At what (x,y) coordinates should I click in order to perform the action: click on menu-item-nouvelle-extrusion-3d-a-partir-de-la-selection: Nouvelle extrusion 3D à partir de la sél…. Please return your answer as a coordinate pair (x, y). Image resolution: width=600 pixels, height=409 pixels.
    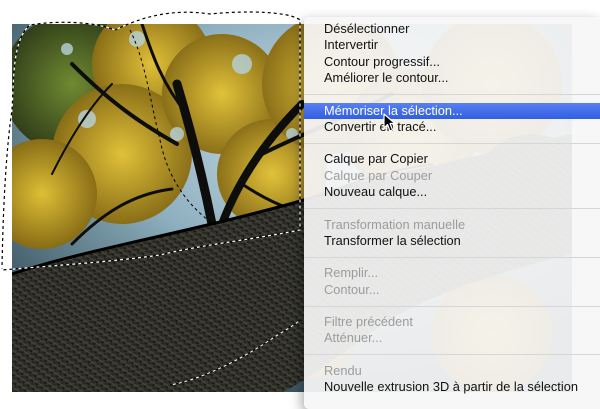
    Looking at the image, I should click on (452, 387).